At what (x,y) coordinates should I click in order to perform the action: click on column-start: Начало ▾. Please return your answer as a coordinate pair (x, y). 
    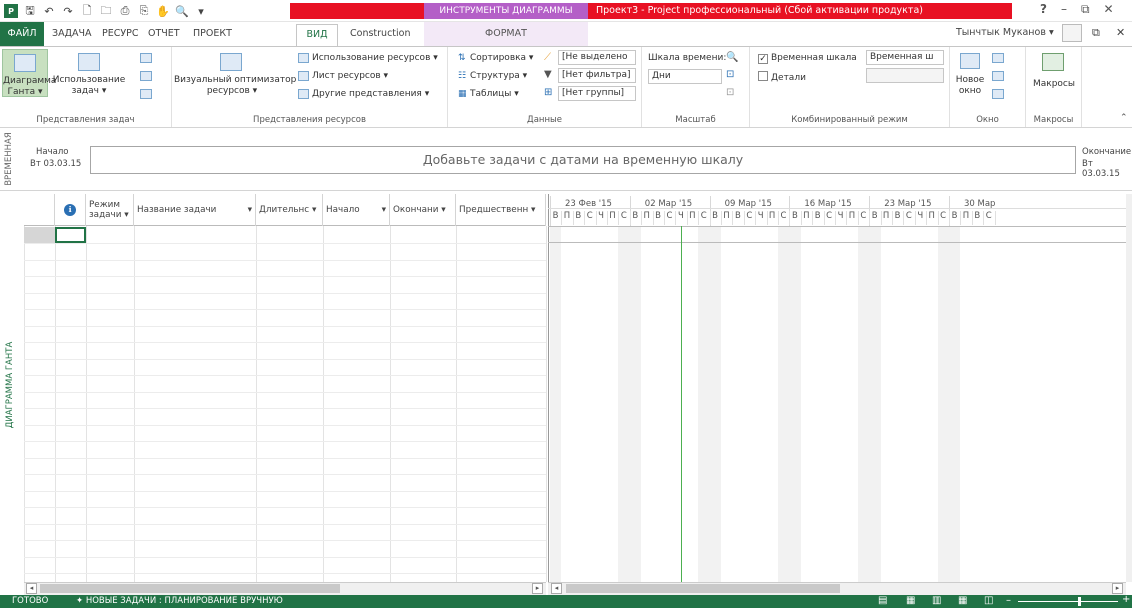
    Looking at the image, I should click on (356, 210).